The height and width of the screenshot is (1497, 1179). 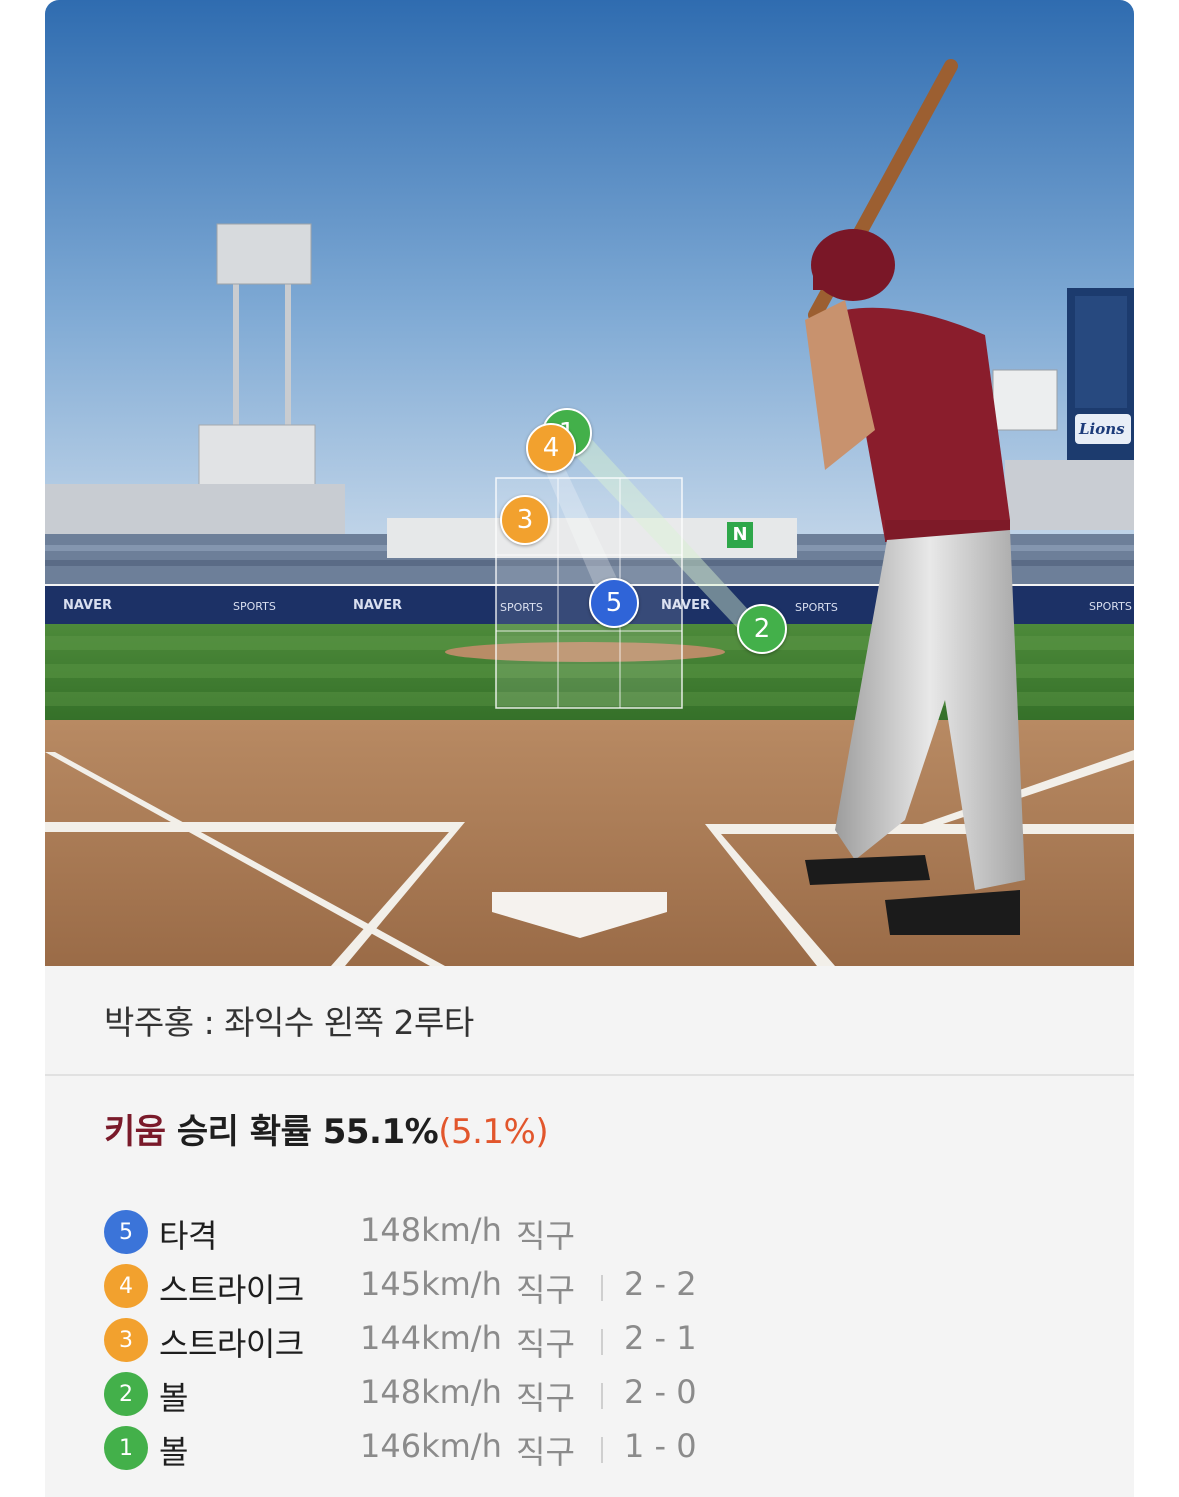 I want to click on pitch-marker-2: 2, so click(x=762, y=629).